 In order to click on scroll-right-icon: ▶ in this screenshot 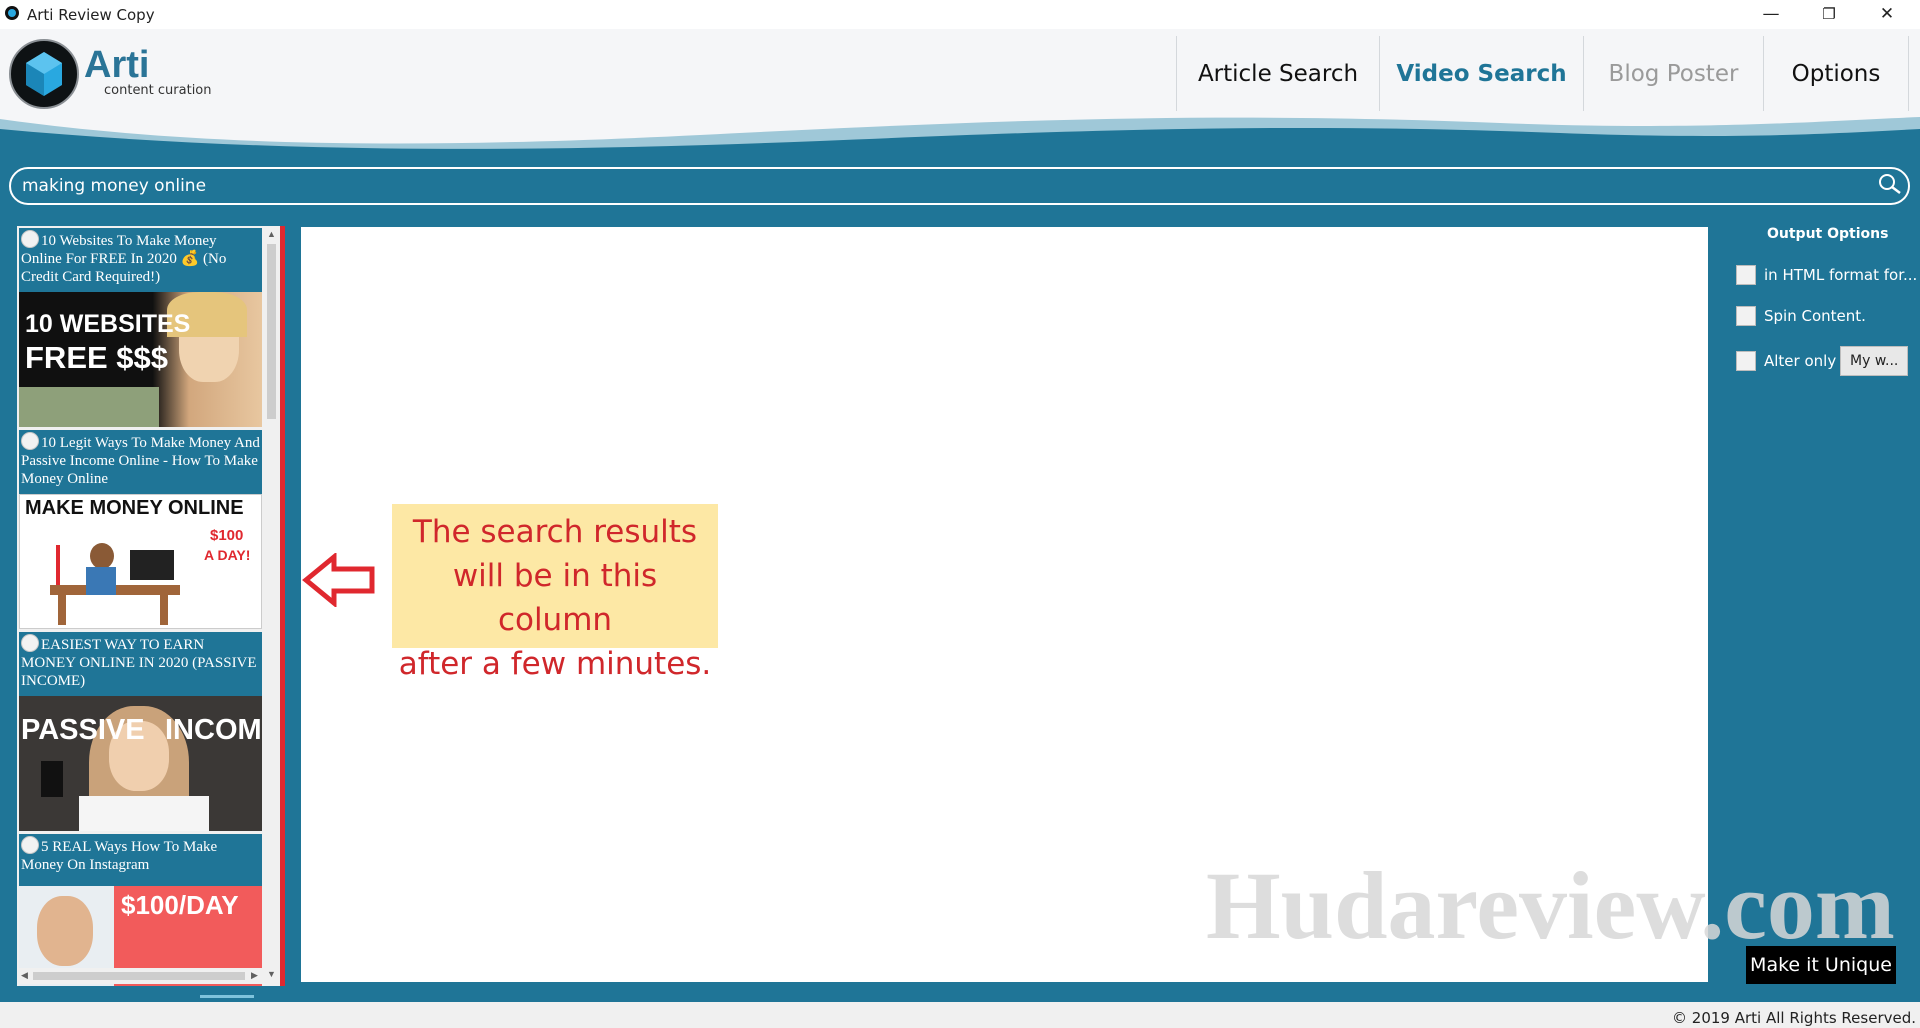, I will do `click(254, 975)`.